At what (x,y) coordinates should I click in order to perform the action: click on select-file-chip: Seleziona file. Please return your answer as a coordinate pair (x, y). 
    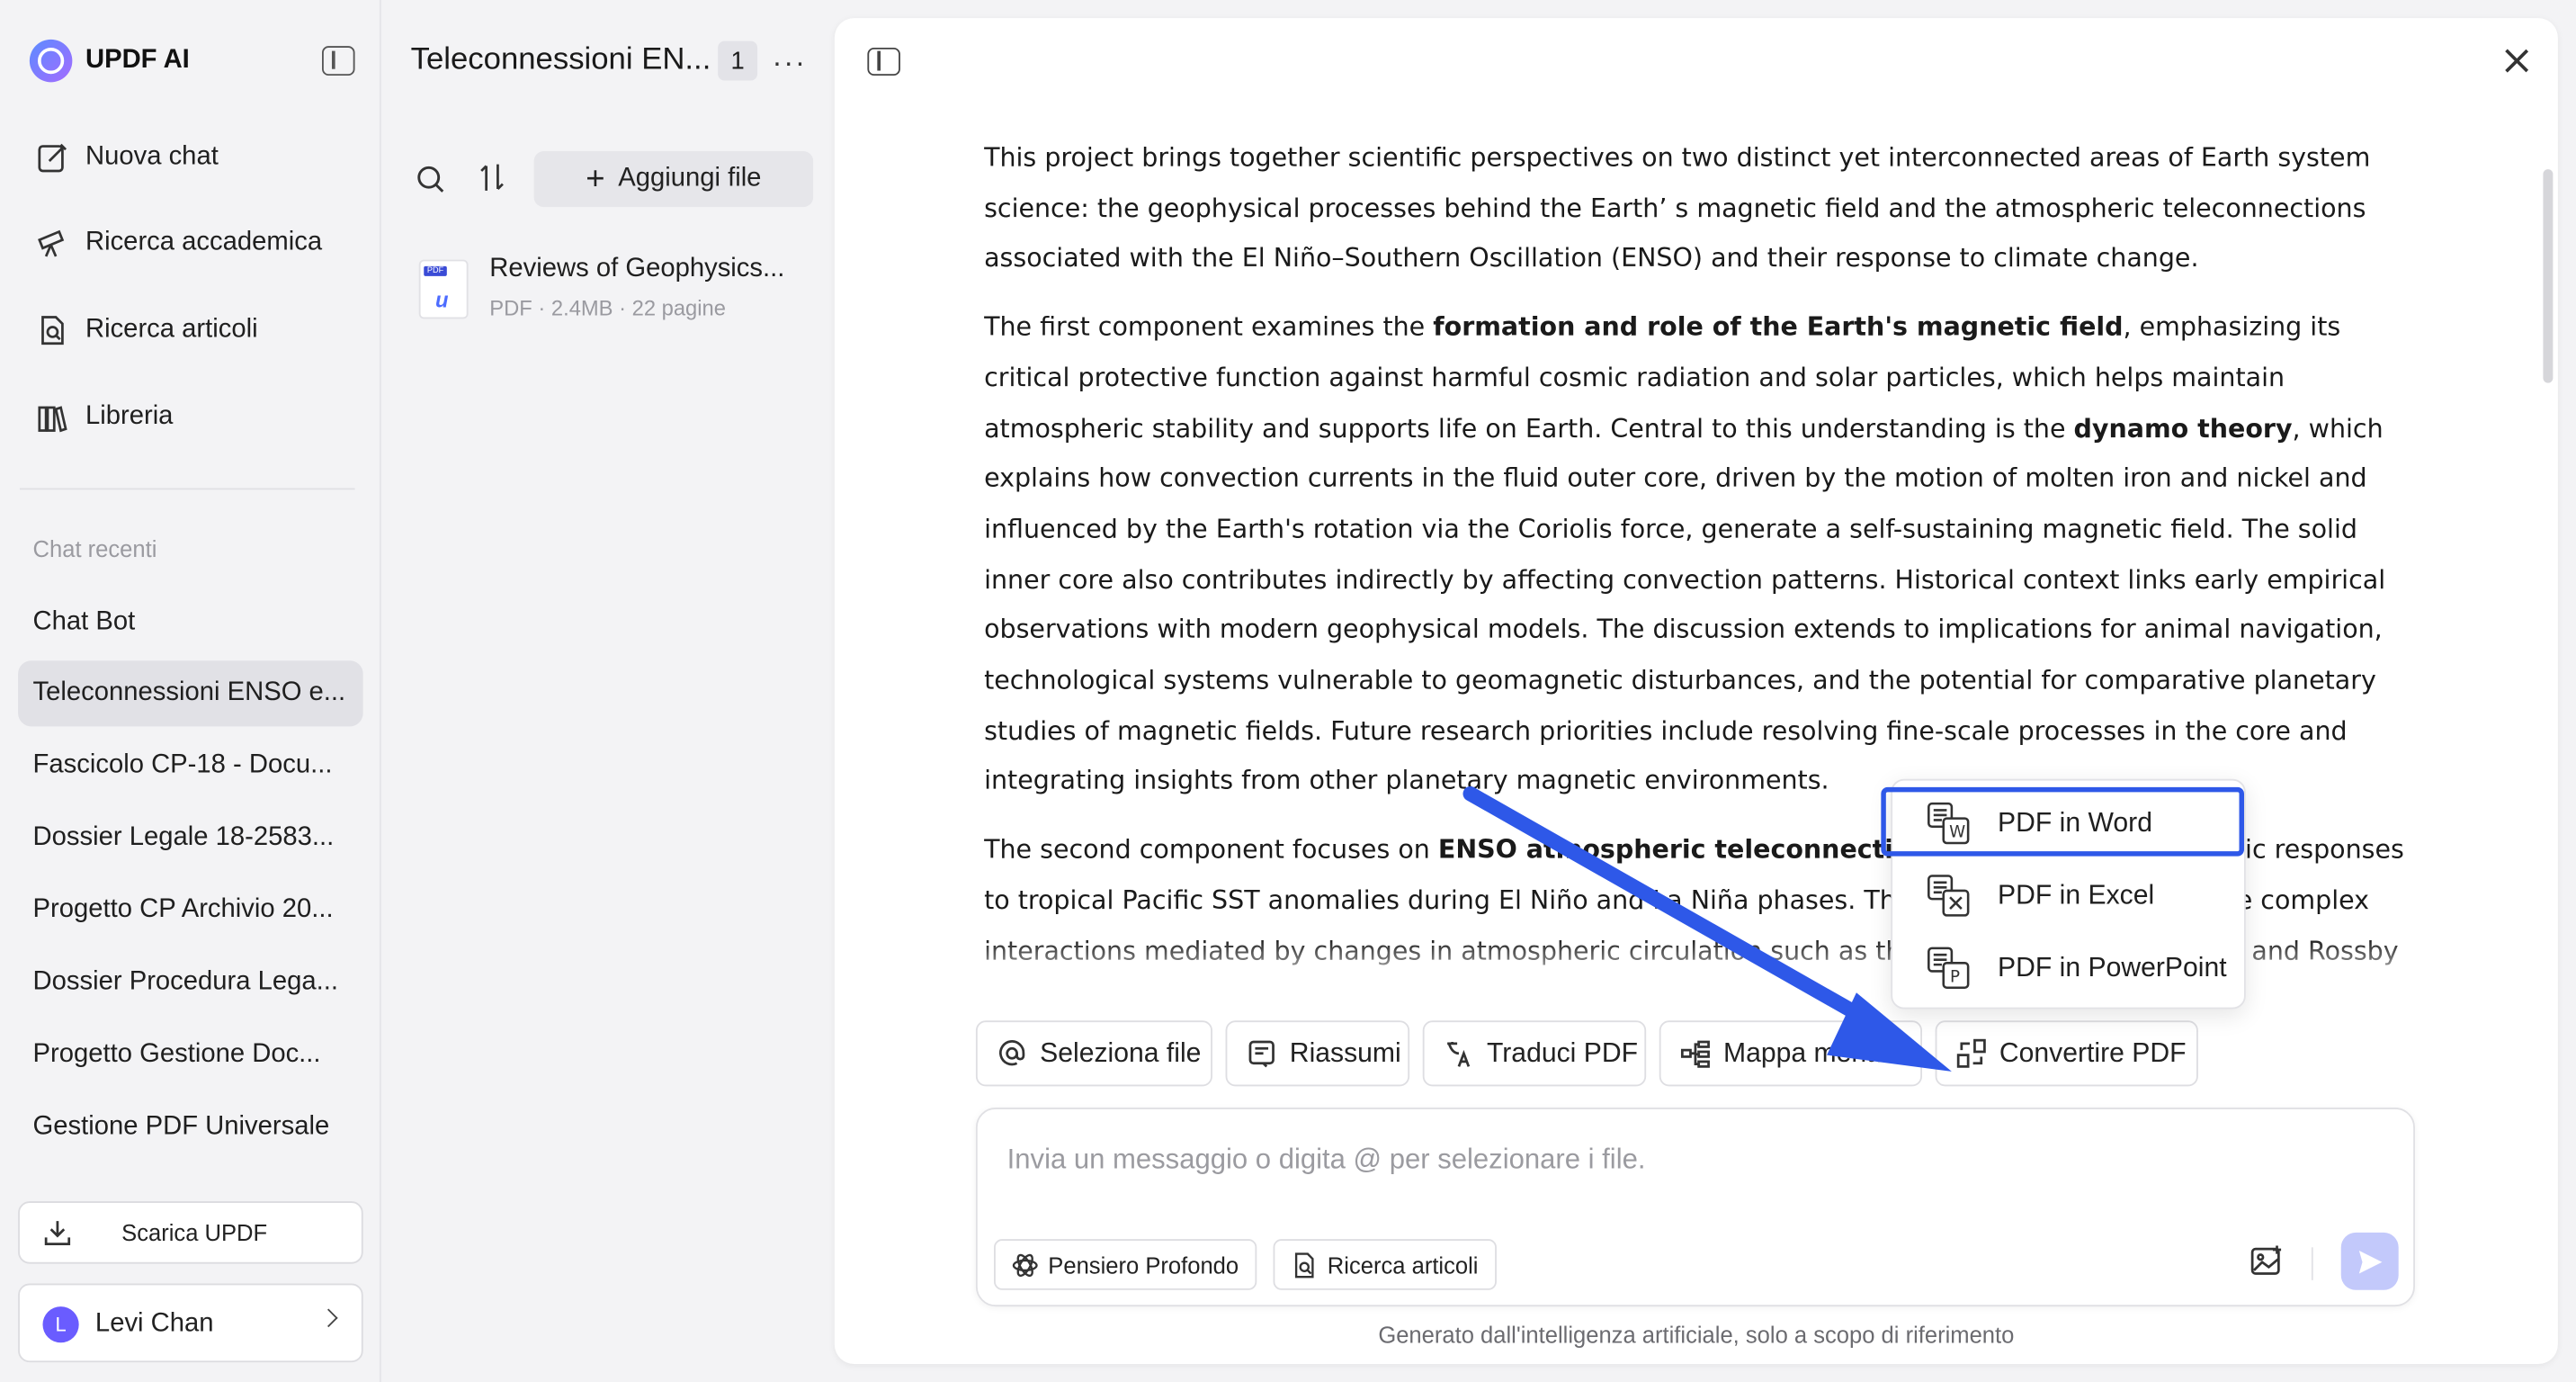
    Looking at the image, I should click on (1093, 1053).